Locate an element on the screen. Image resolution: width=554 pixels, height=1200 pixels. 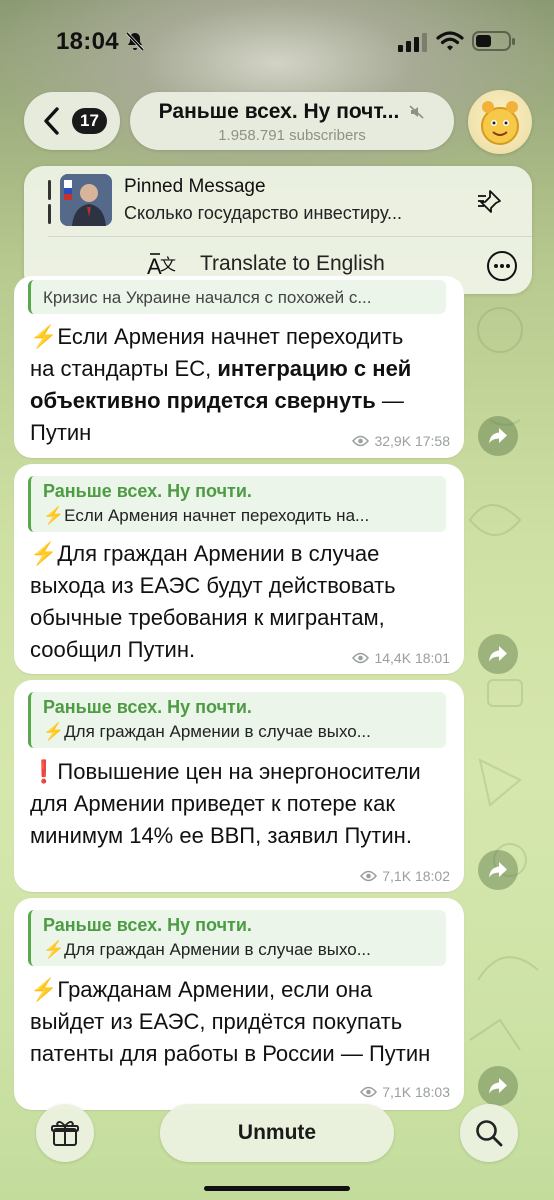
pinned-title: Pinned Message is located at coordinates (195, 186).